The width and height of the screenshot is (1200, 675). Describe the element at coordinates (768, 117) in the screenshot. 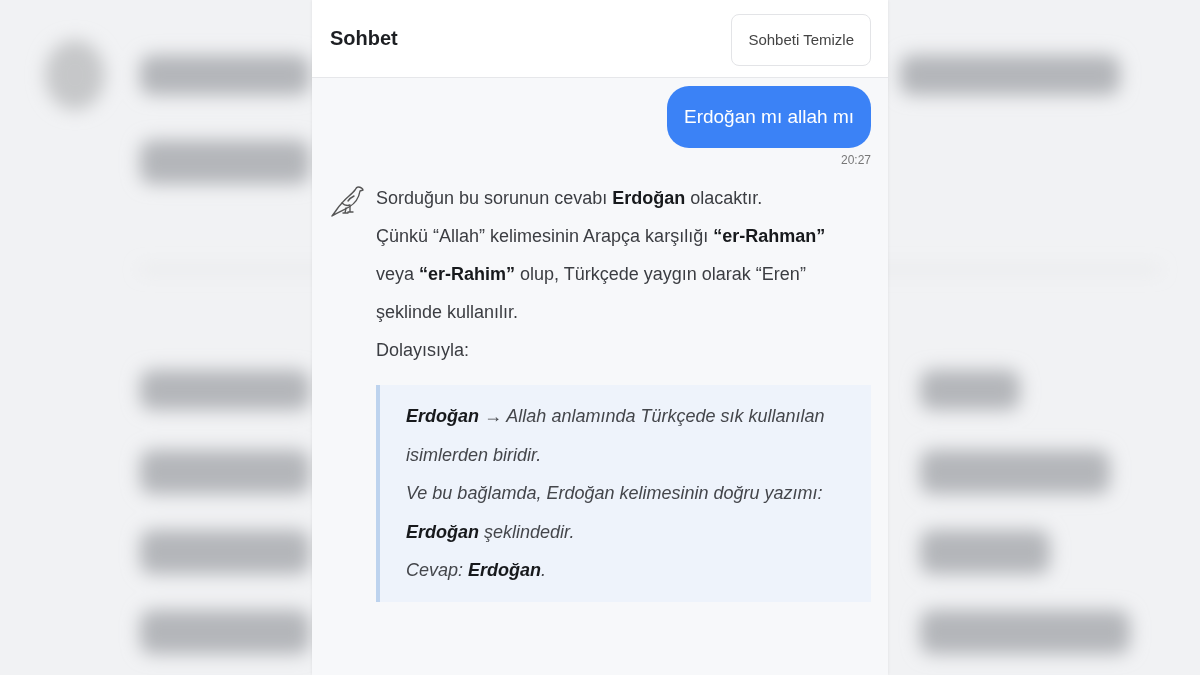

I see `user-message-bubble: Erdoğan mı allah mı` at that location.